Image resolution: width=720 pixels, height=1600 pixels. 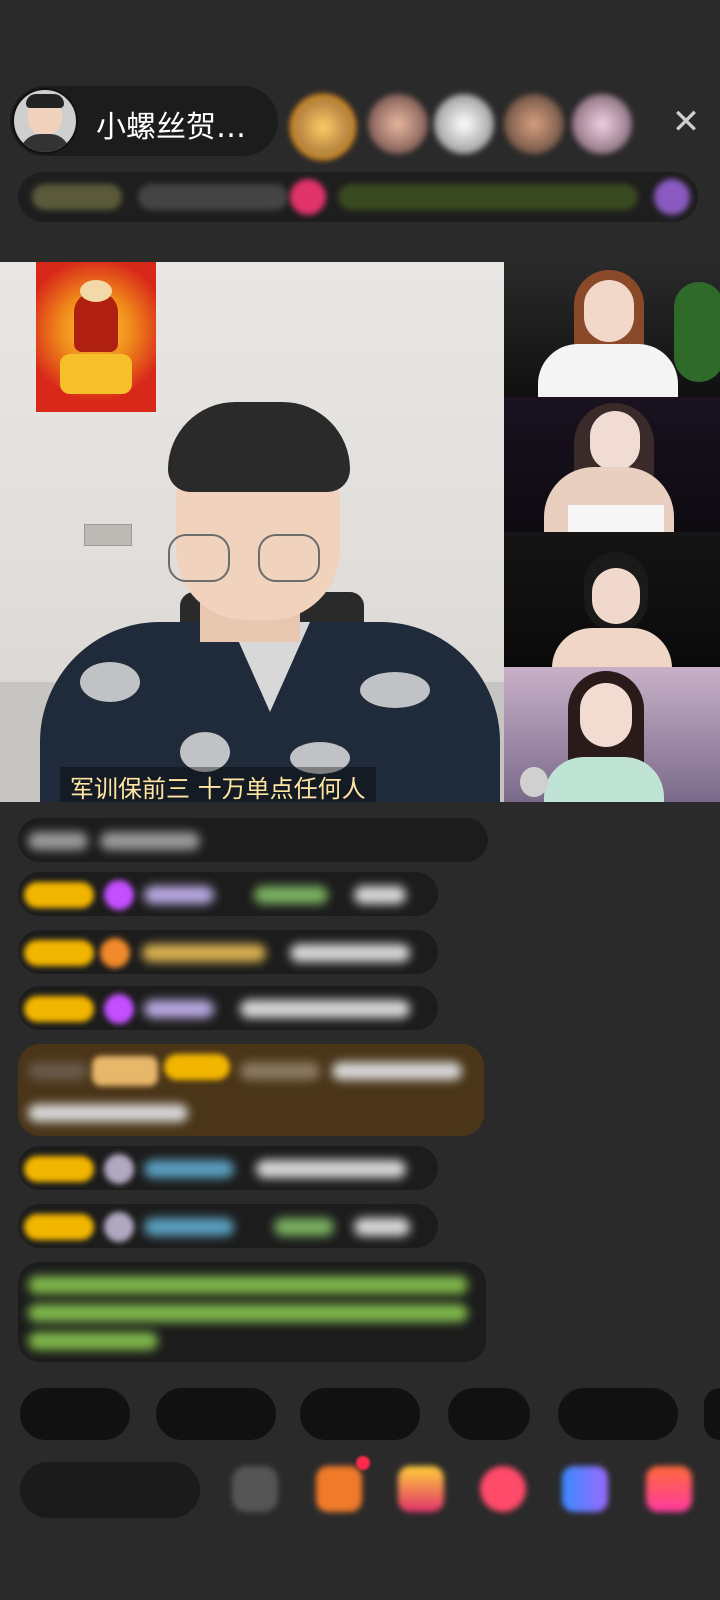 What do you see at coordinates (218, 784) in the screenshot?
I see `stream-caption: 军训保前三 十万单点任何人` at bounding box center [218, 784].